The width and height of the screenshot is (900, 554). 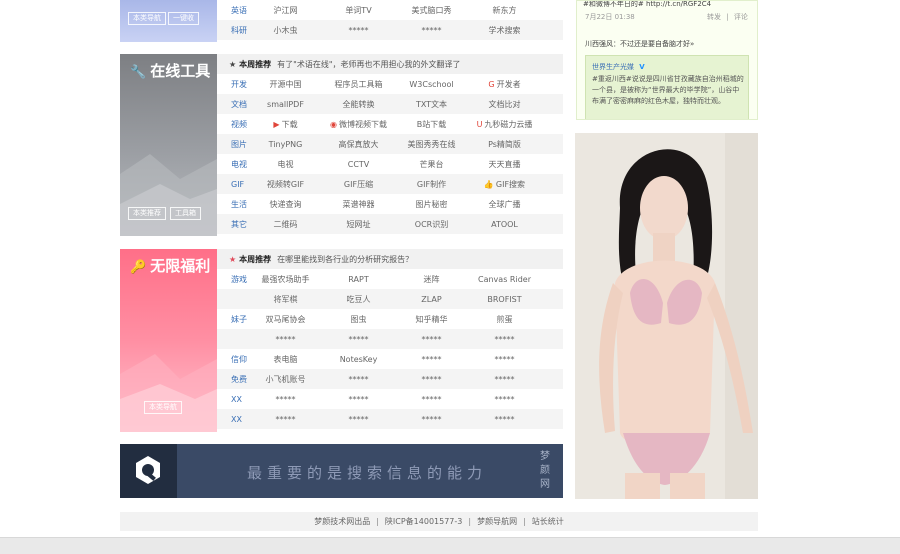 What do you see at coordinates (431, 144) in the screenshot?
I see `link-item: 美图秀秀在线` at bounding box center [431, 144].